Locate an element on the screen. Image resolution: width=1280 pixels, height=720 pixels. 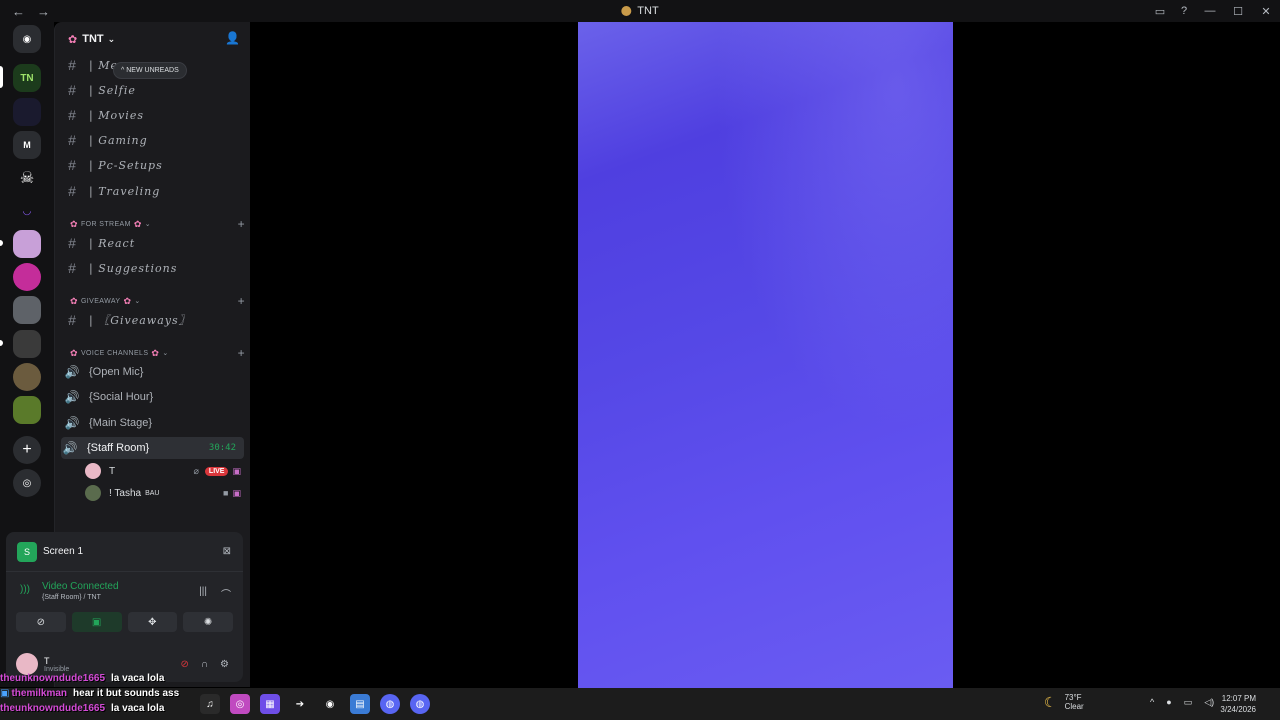
activities-button: ✥ is located at coordinates (152, 622).